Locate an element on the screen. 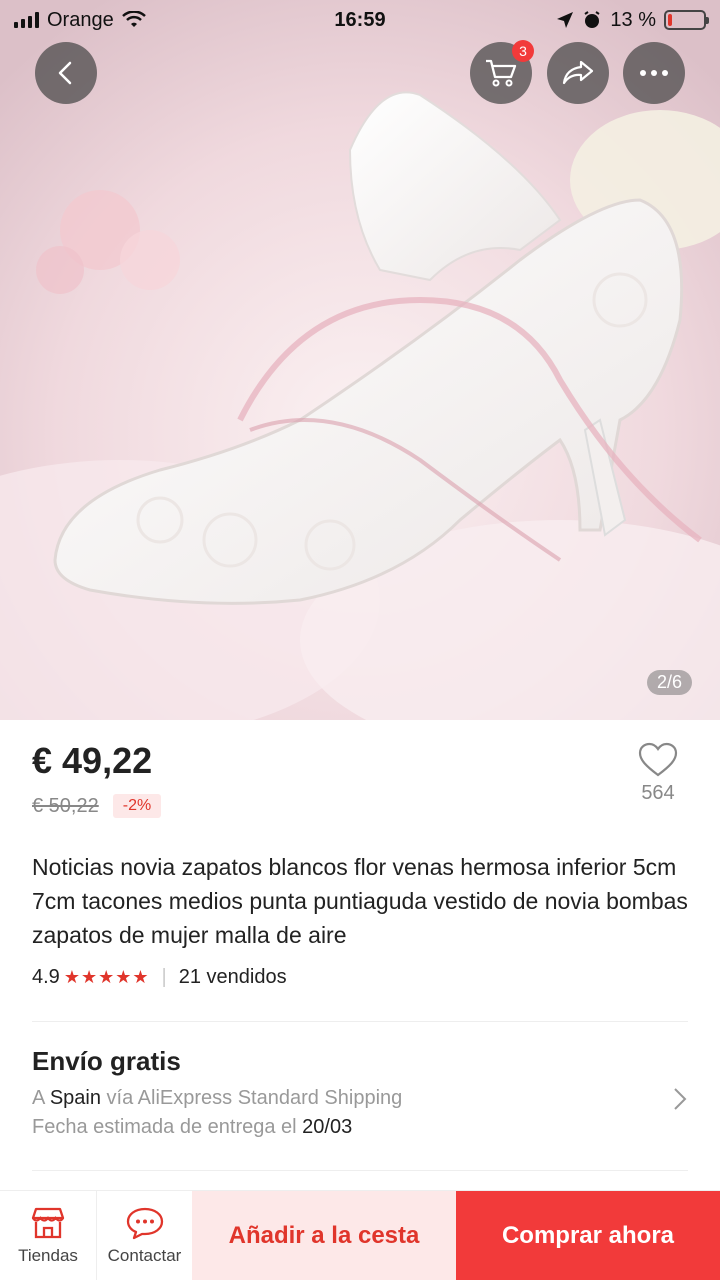 The image size is (720, 1280). status-right: 13 % is located at coordinates (632, 20).